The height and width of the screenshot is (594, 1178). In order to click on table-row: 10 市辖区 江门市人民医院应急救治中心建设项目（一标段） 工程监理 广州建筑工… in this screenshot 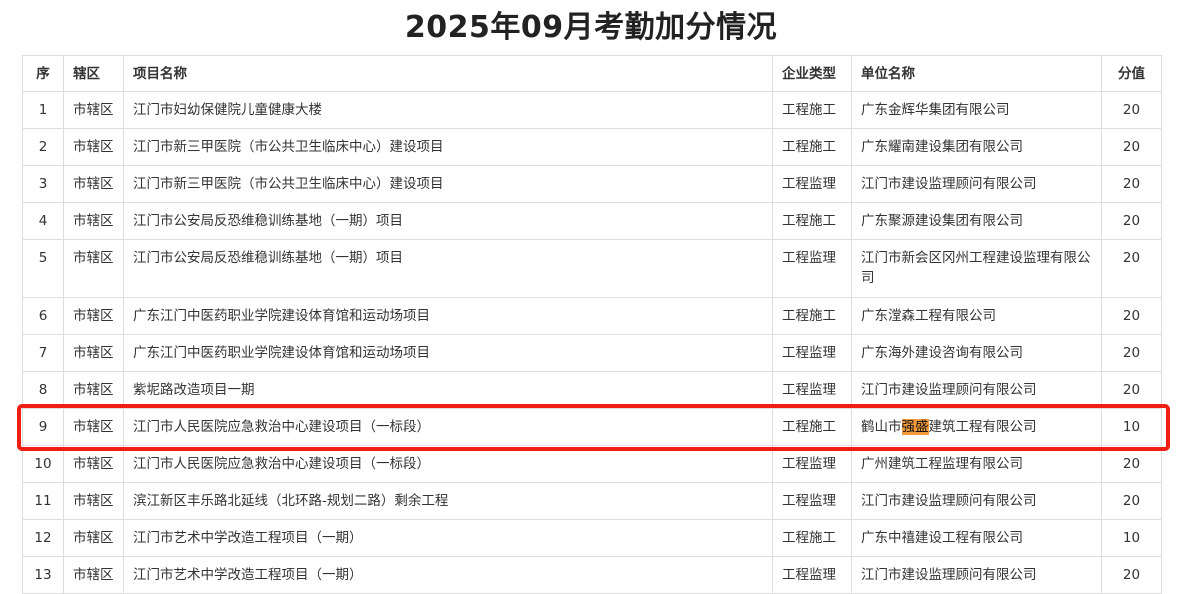, I will do `click(592, 464)`.